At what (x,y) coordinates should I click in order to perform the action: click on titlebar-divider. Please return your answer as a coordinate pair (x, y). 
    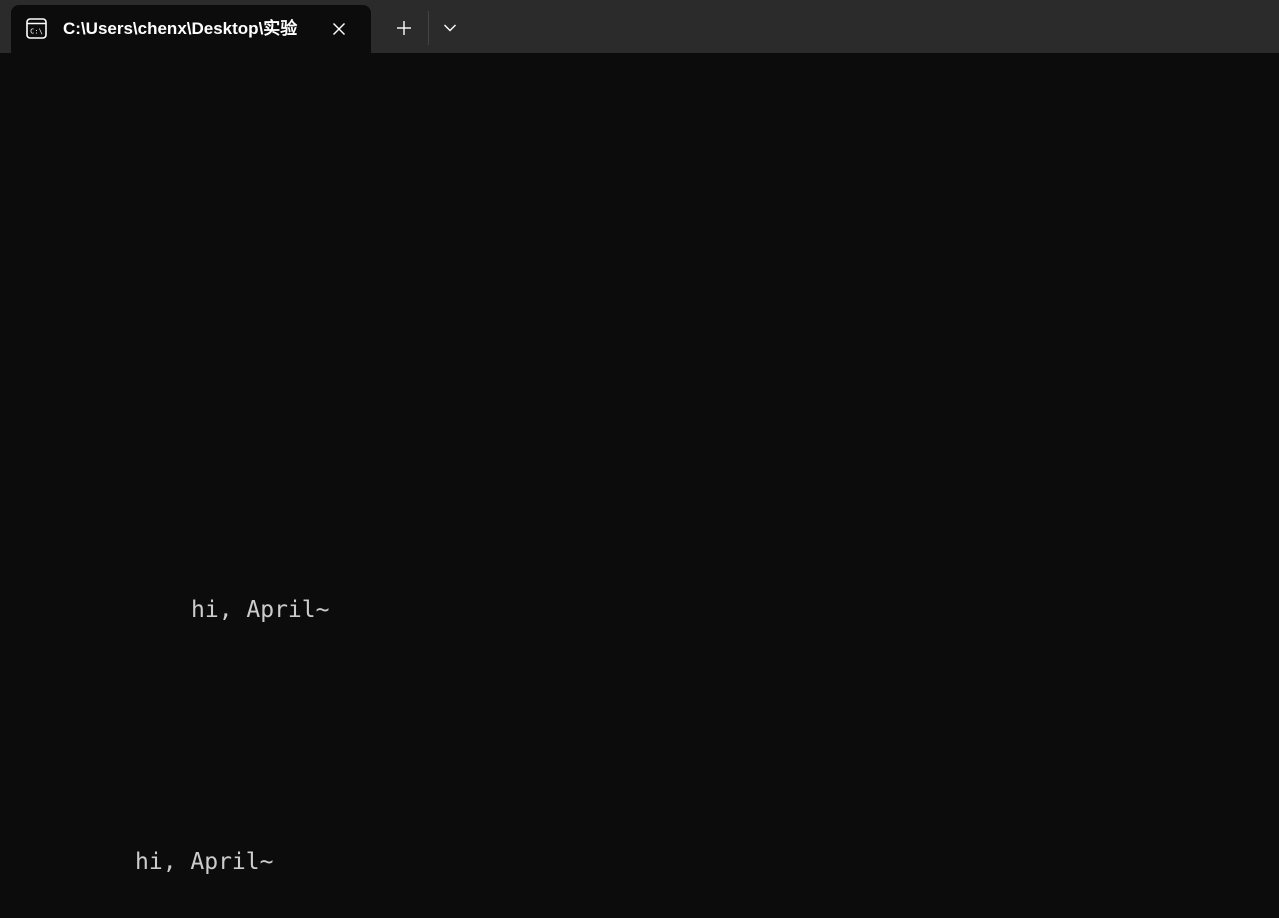
    Looking at the image, I should click on (428, 28).